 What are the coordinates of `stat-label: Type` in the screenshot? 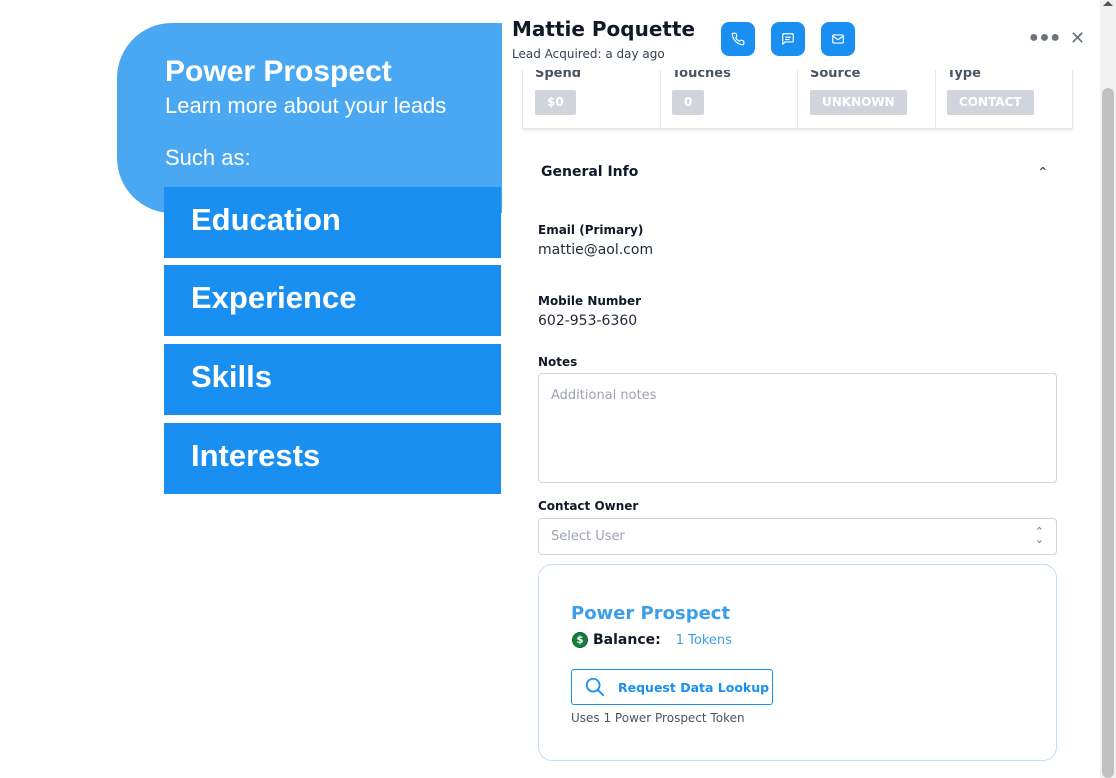 It's located at (964, 75).